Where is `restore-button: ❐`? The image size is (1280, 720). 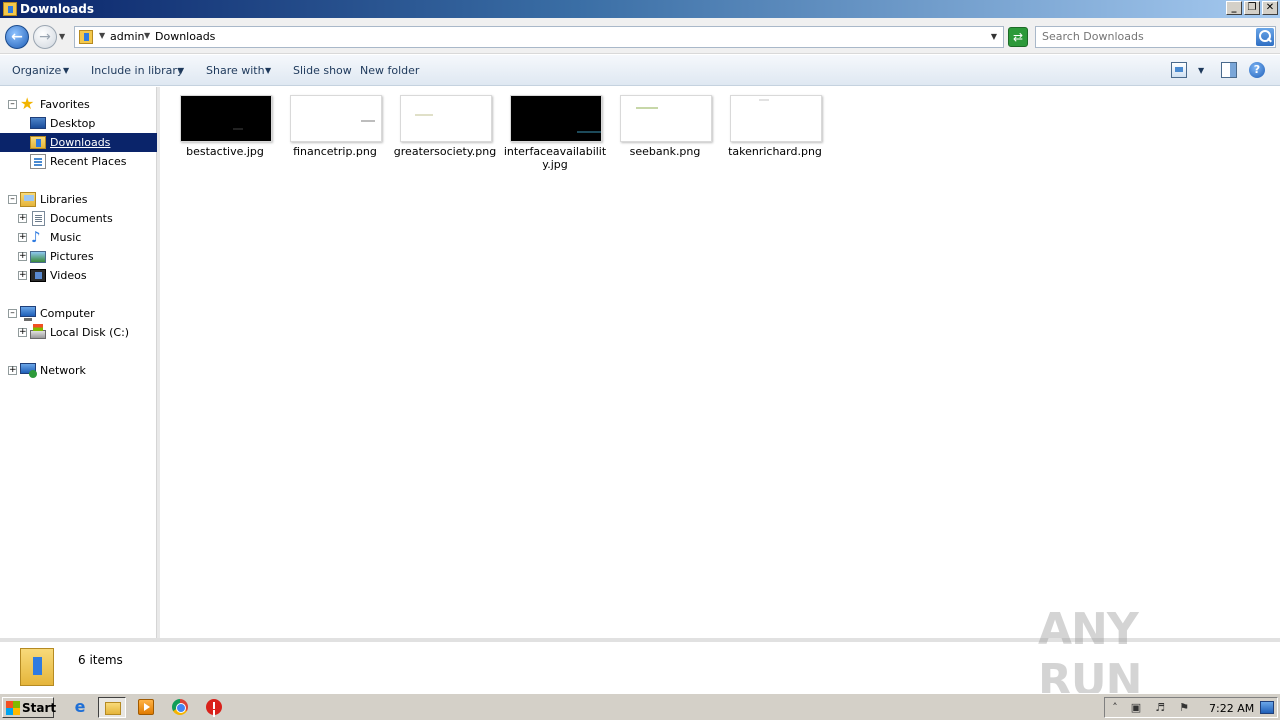
restore-button: ❐ is located at coordinates (1252, 8).